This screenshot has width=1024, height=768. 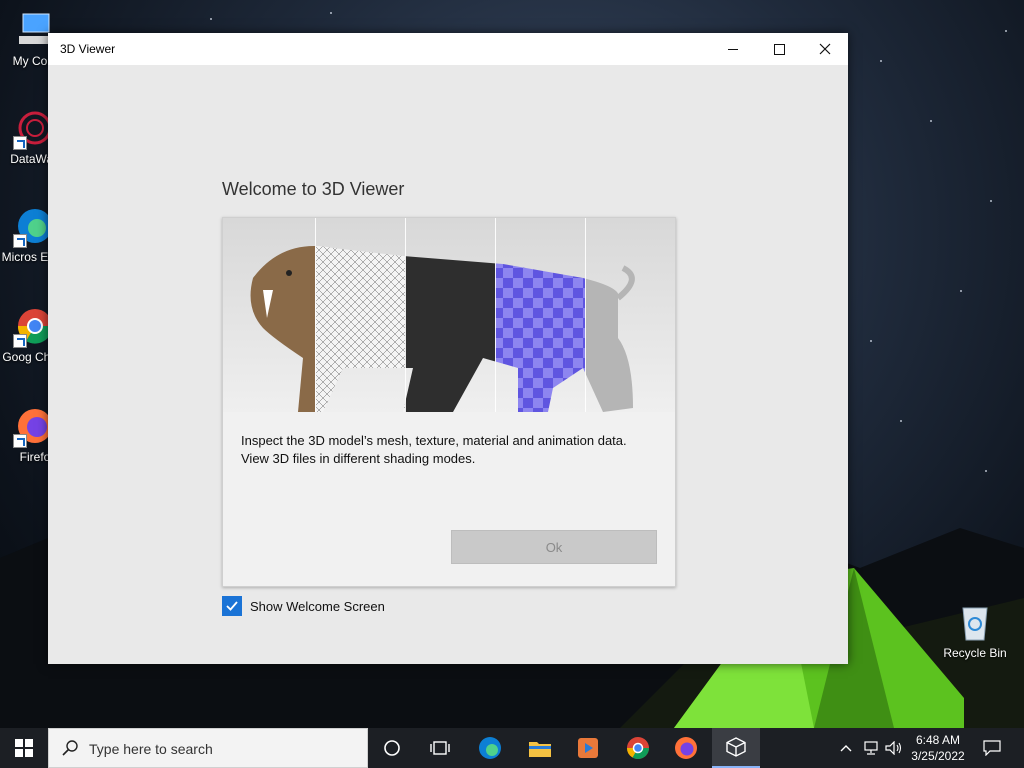 What do you see at coordinates (975, 653) in the screenshot?
I see `desktop-icon-label: Recycle Bin` at bounding box center [975, 653].